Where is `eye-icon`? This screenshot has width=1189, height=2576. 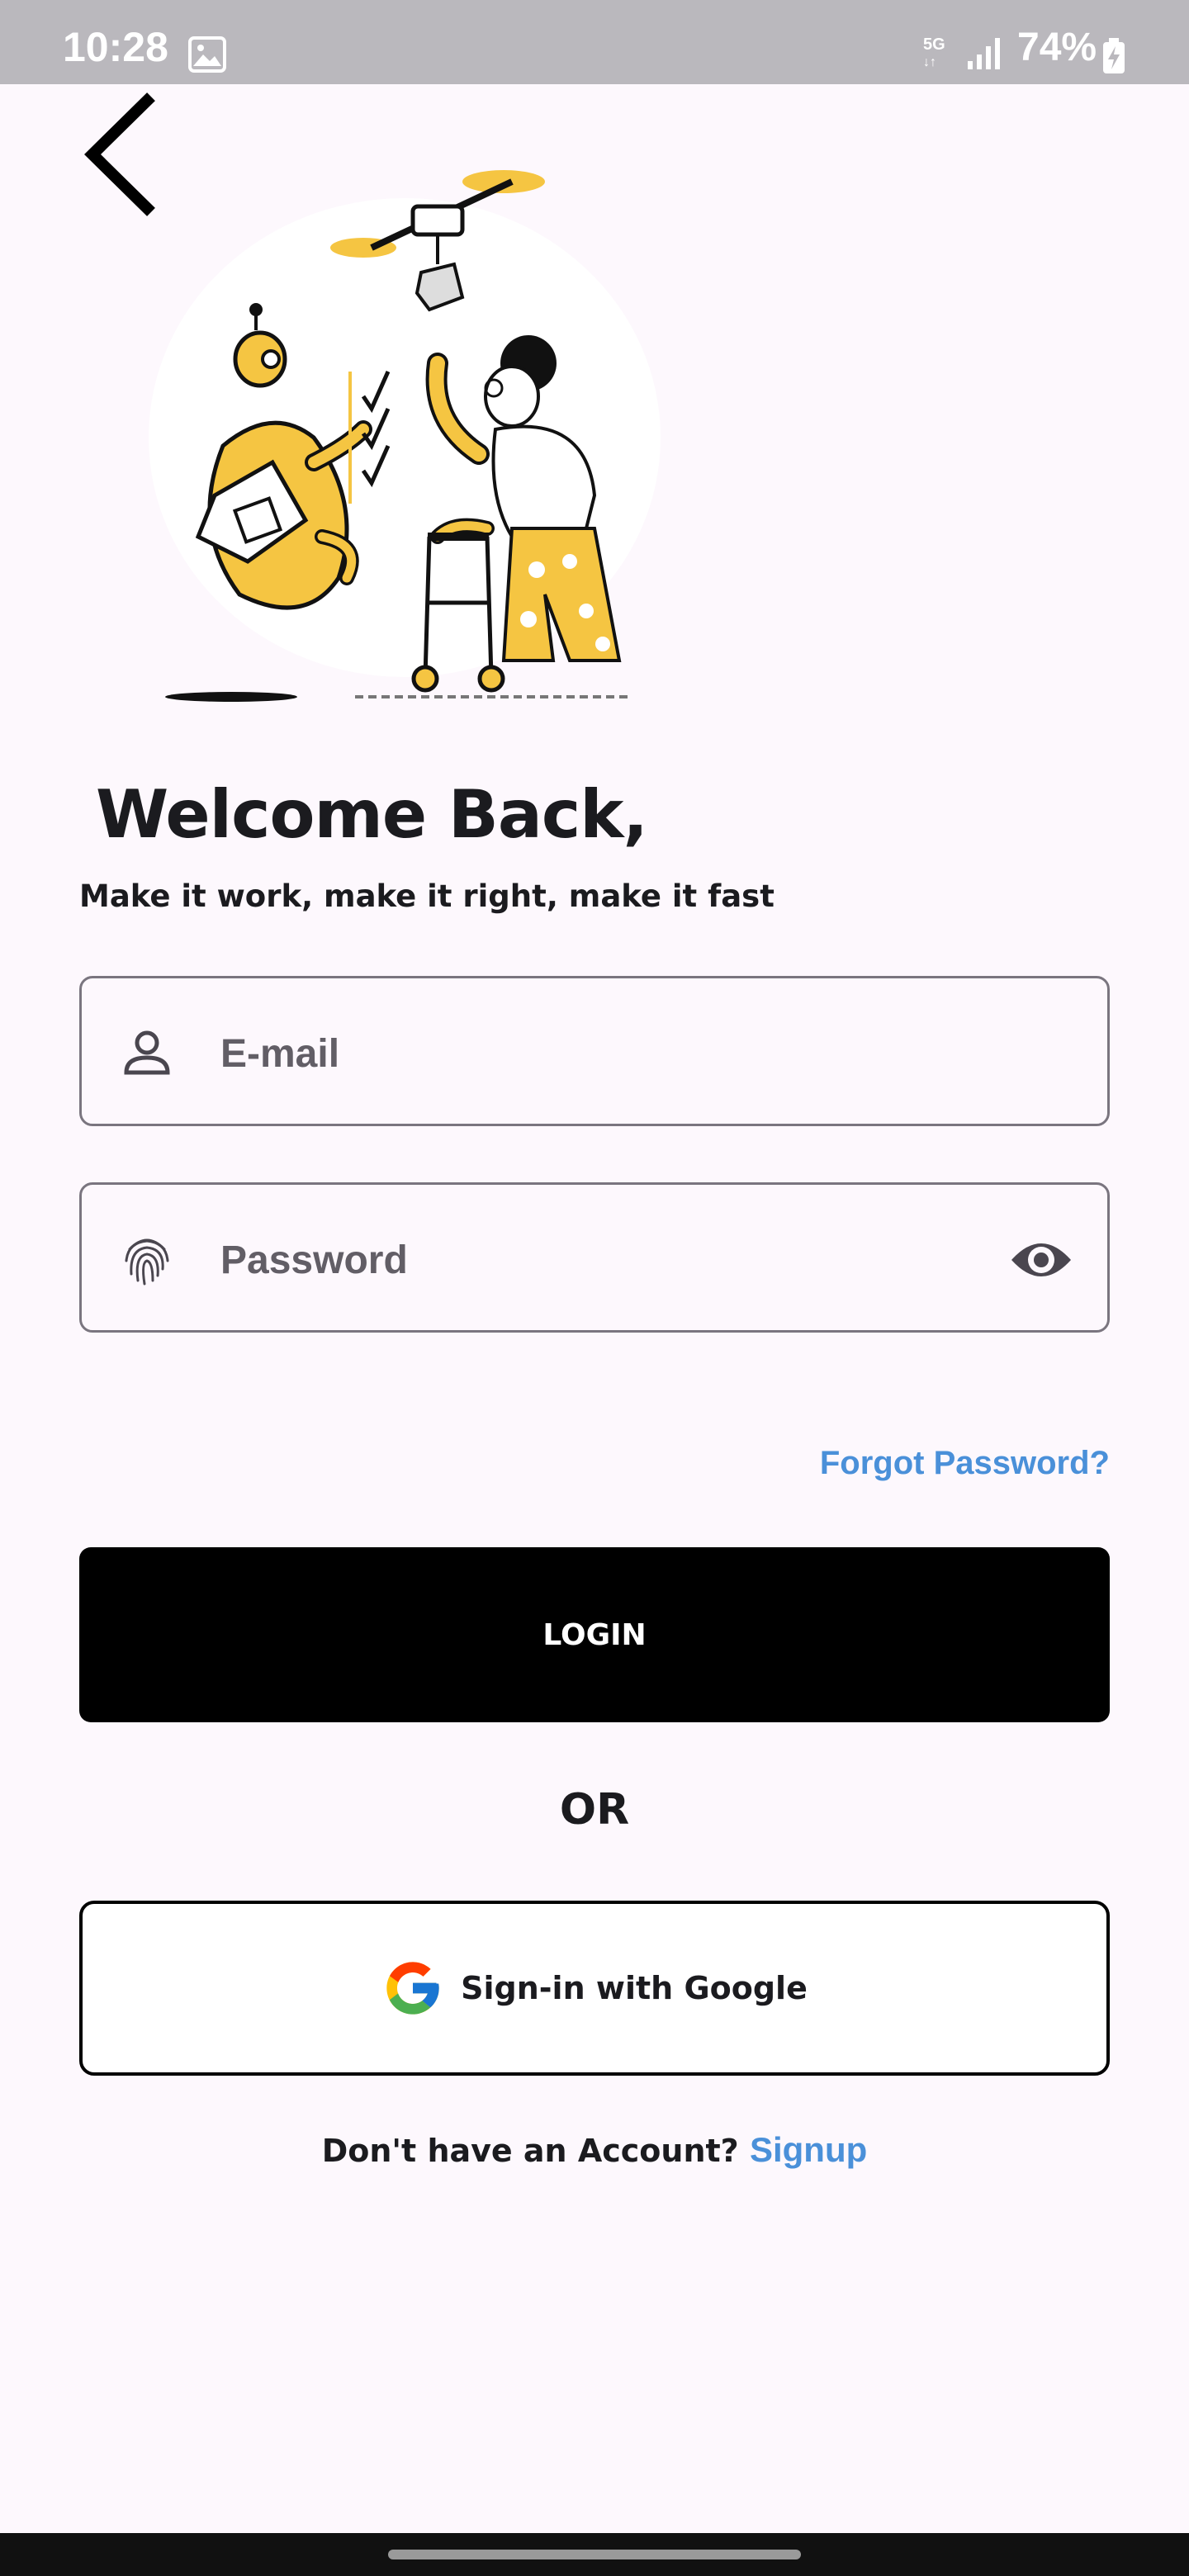
eye-icon is located at coordinates (1041, 1260).